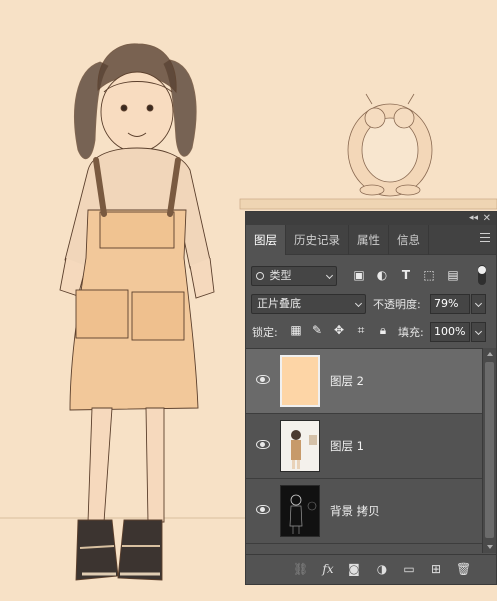 This screenshot has height=601, width=497. I want to click on layer-row: 背景 拷贝, so click(364, 511).